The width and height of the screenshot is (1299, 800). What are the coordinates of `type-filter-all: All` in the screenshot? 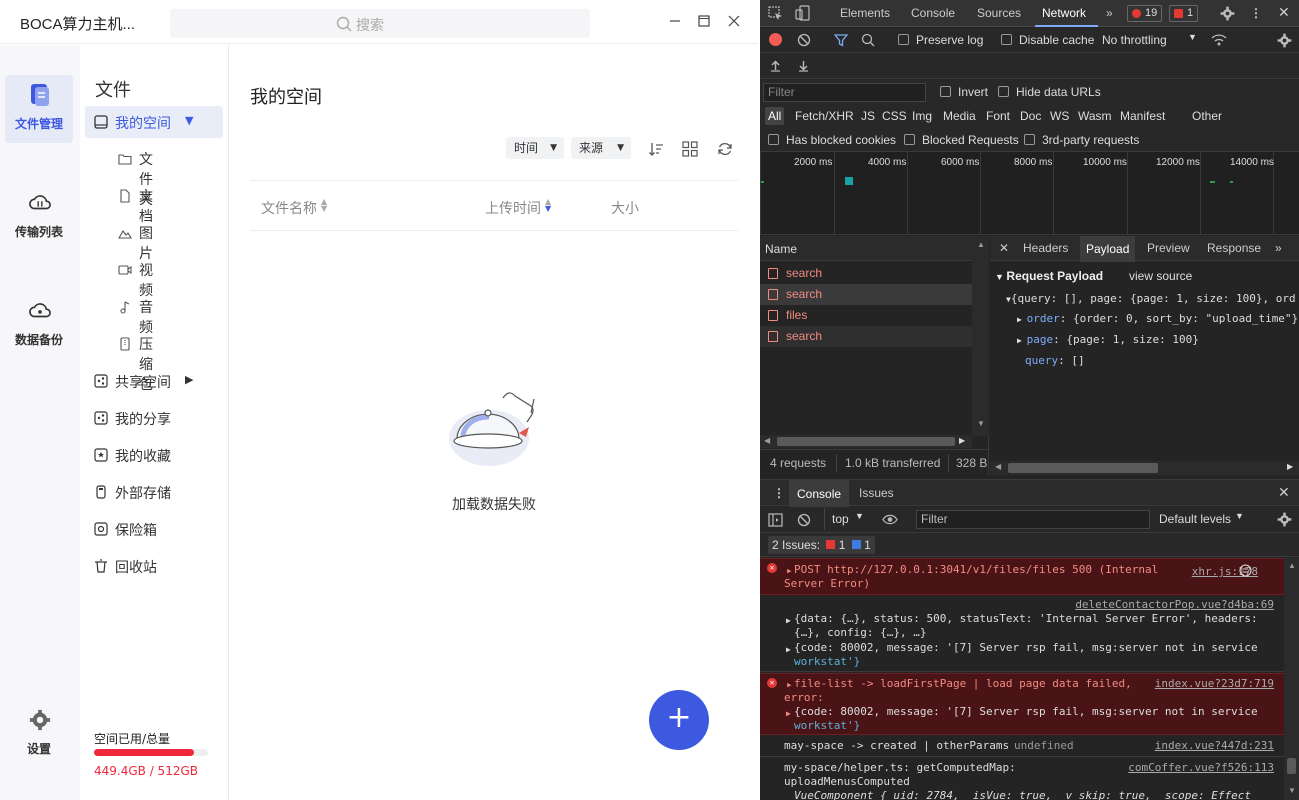 It's located at (775, 116).